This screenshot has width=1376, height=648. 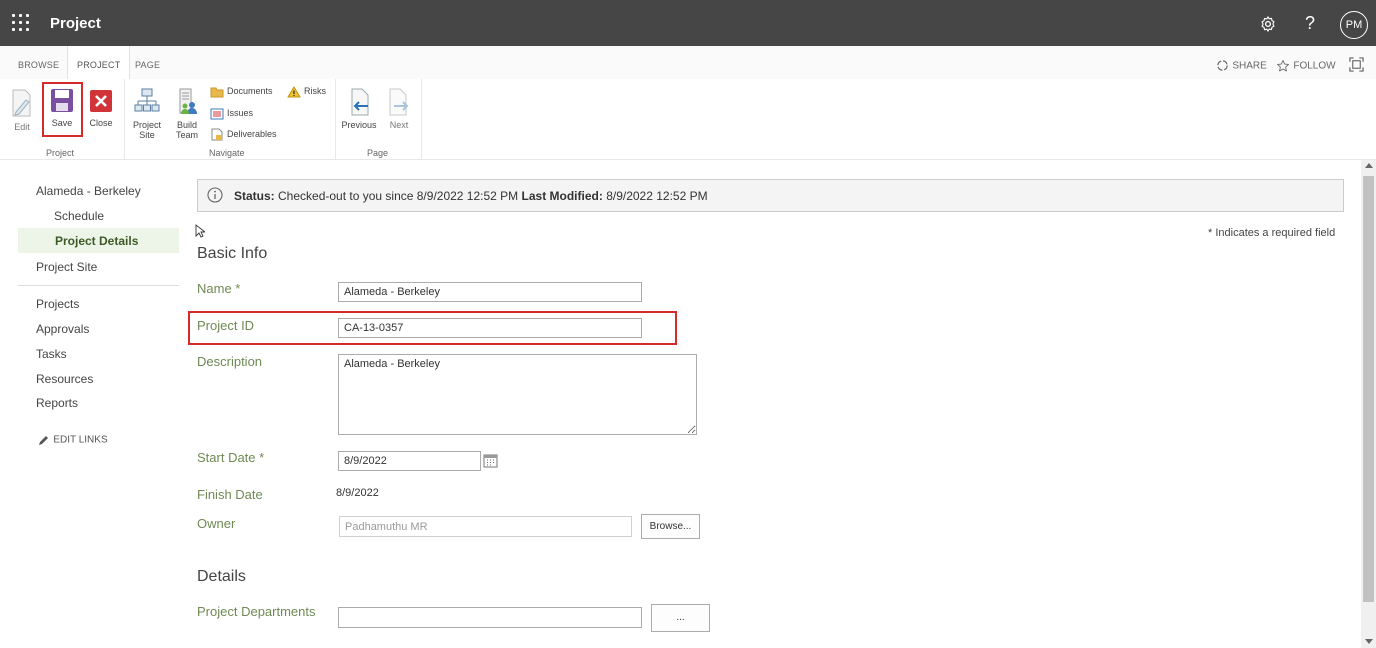 I want to click on info-icon, so click(x=215, y=195).